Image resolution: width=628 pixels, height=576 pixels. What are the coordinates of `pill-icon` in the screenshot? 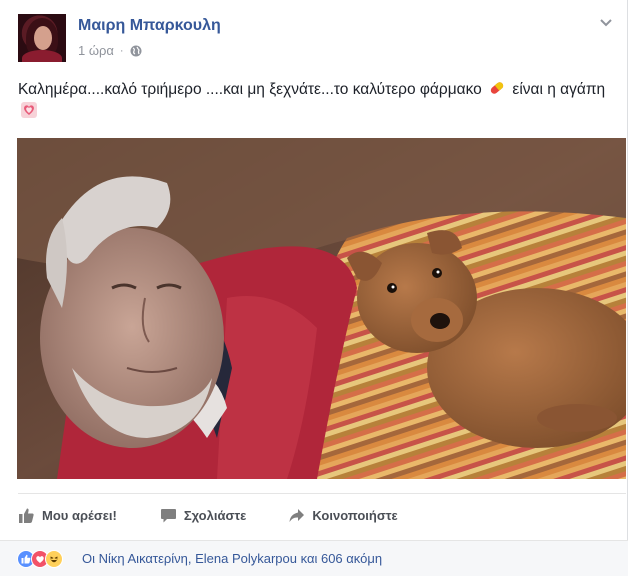 It's located at (497, 88).